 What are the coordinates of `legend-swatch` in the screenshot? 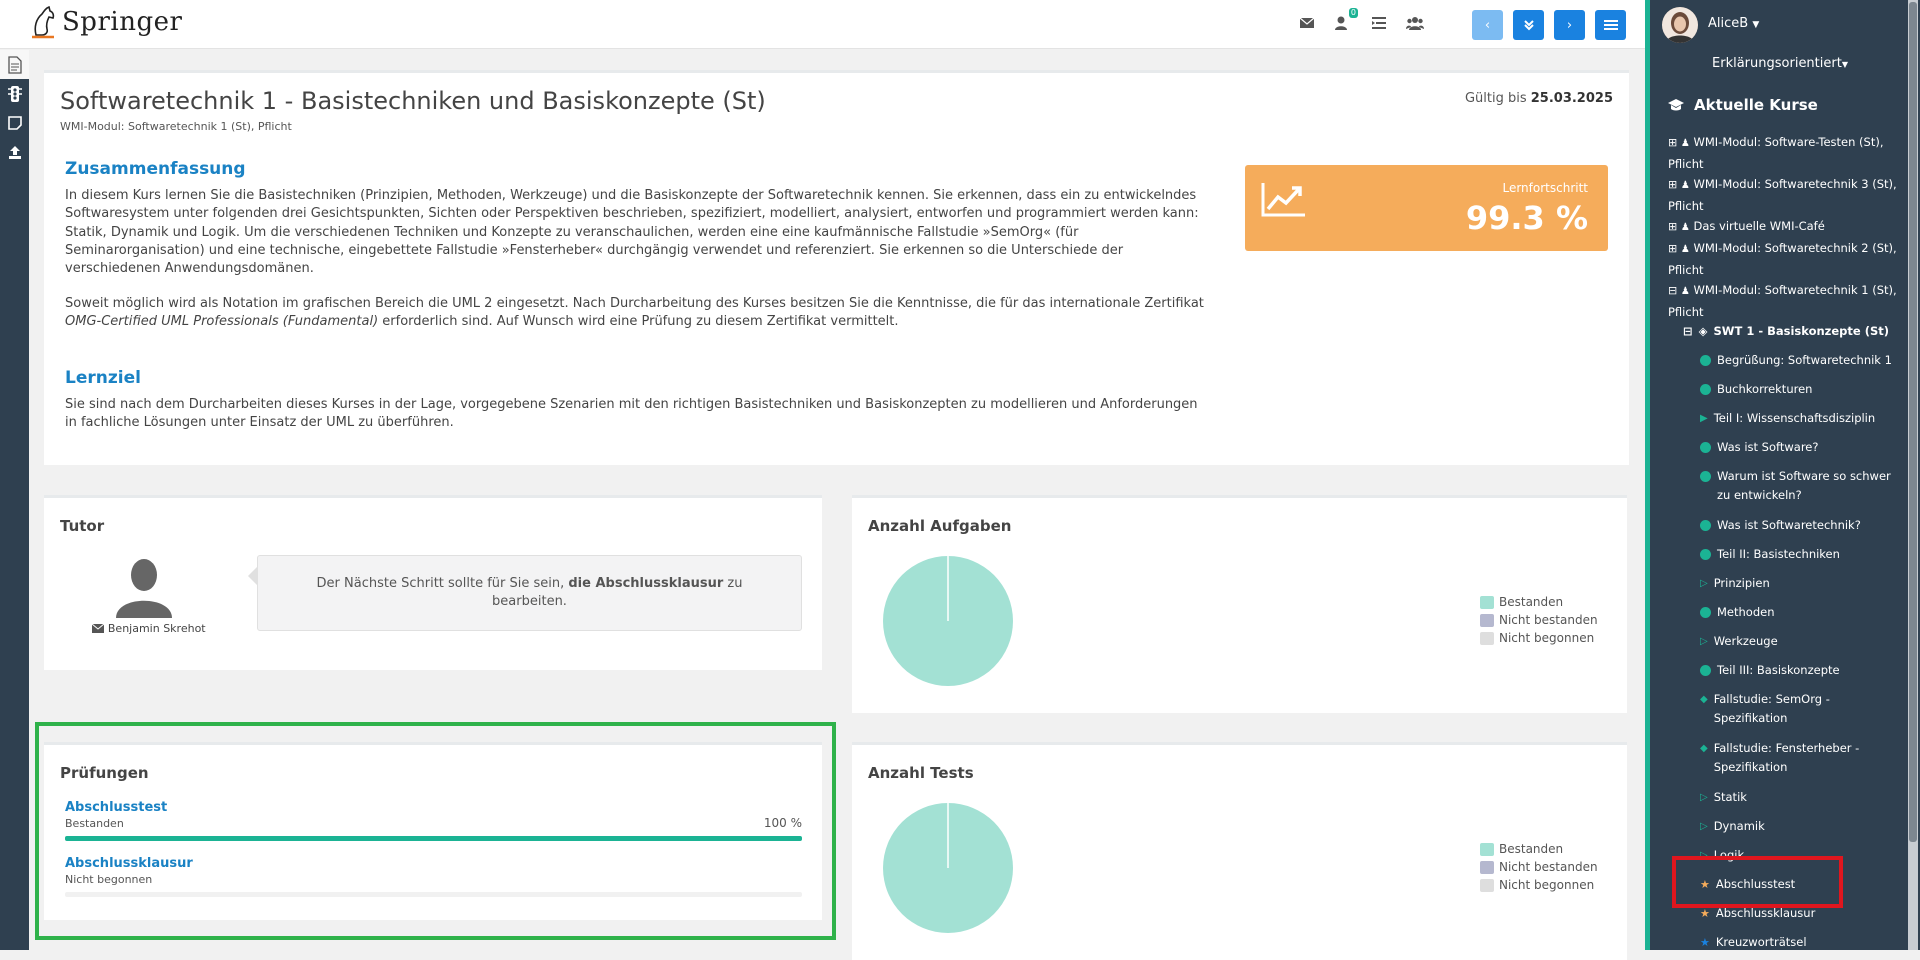 It's located at (1487, 867).